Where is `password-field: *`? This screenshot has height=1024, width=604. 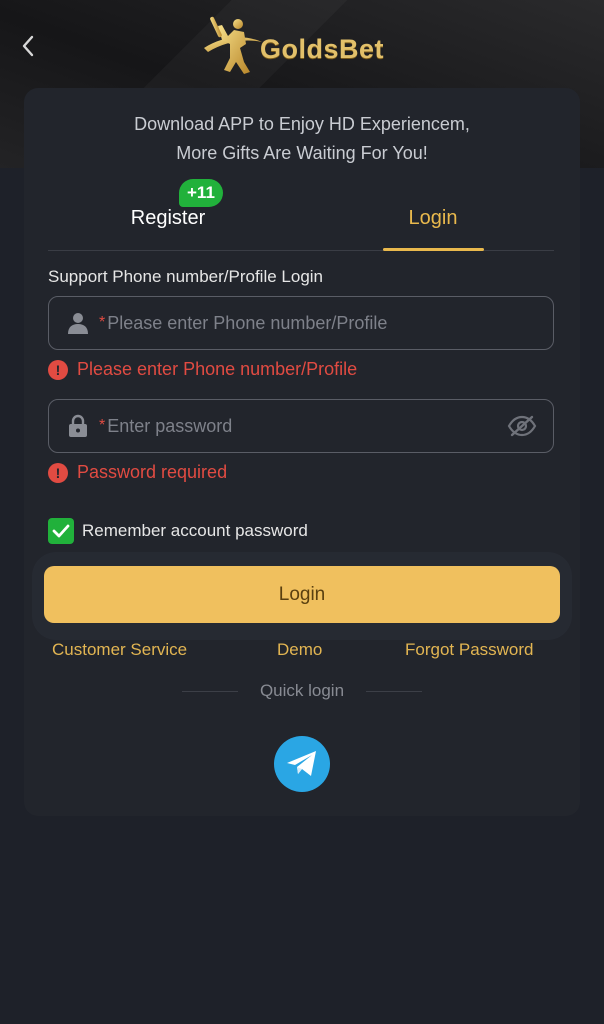
password-field: * is located at coordinates (301, 426).